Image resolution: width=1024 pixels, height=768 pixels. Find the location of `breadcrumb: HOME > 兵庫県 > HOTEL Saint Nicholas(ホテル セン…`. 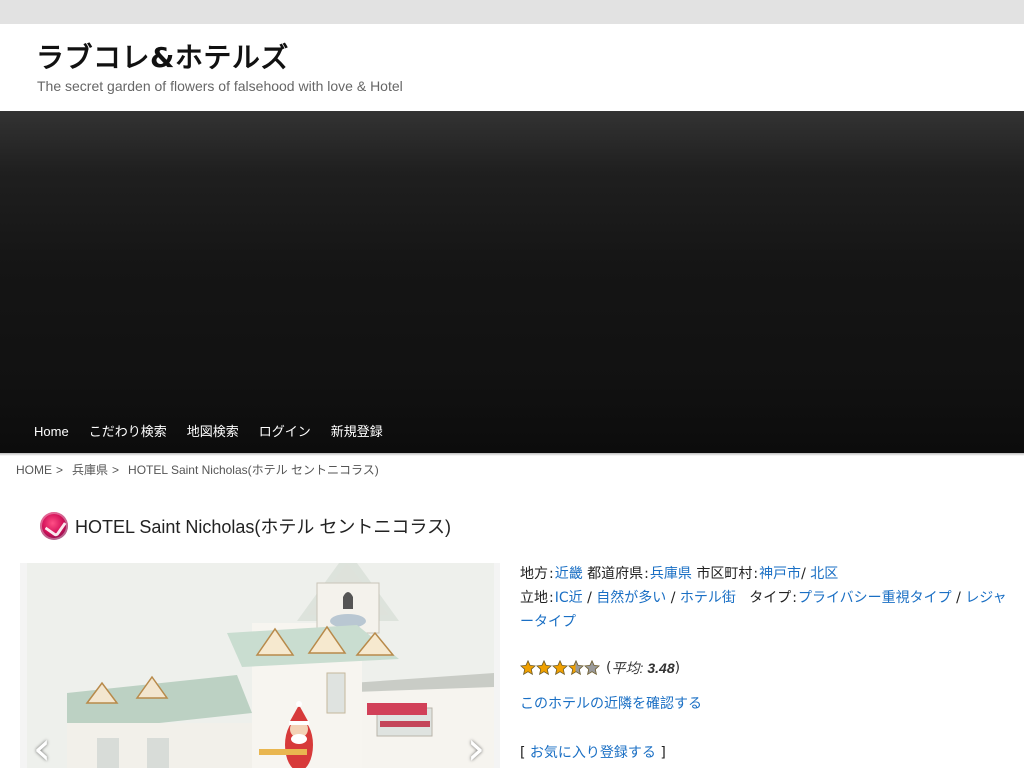

breadcrumb: HOME > 兵庫県 > HOTEL Saint Nicholas(ホテル セン… is located at coordinates (197, 469).